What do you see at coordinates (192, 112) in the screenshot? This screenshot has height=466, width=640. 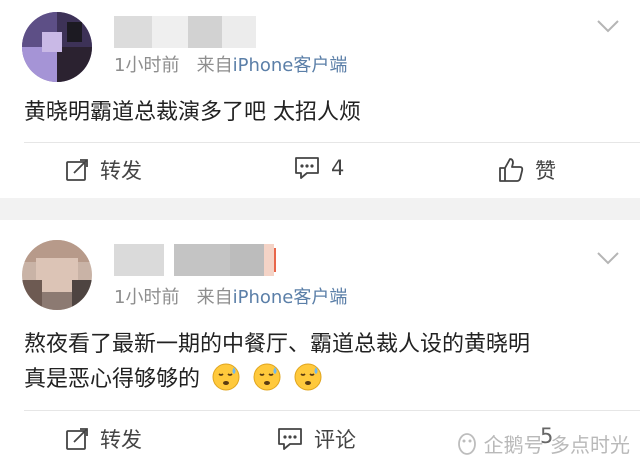 I see `post-content: 黄晓明霸道总裁演多了吧 太招人烦` at bounding box center [192, 112].